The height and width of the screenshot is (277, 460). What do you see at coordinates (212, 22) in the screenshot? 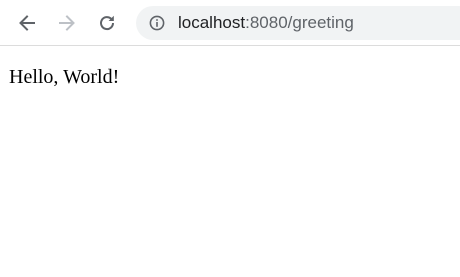
I see `url-host: localhost` at bounding box center [212, 22].